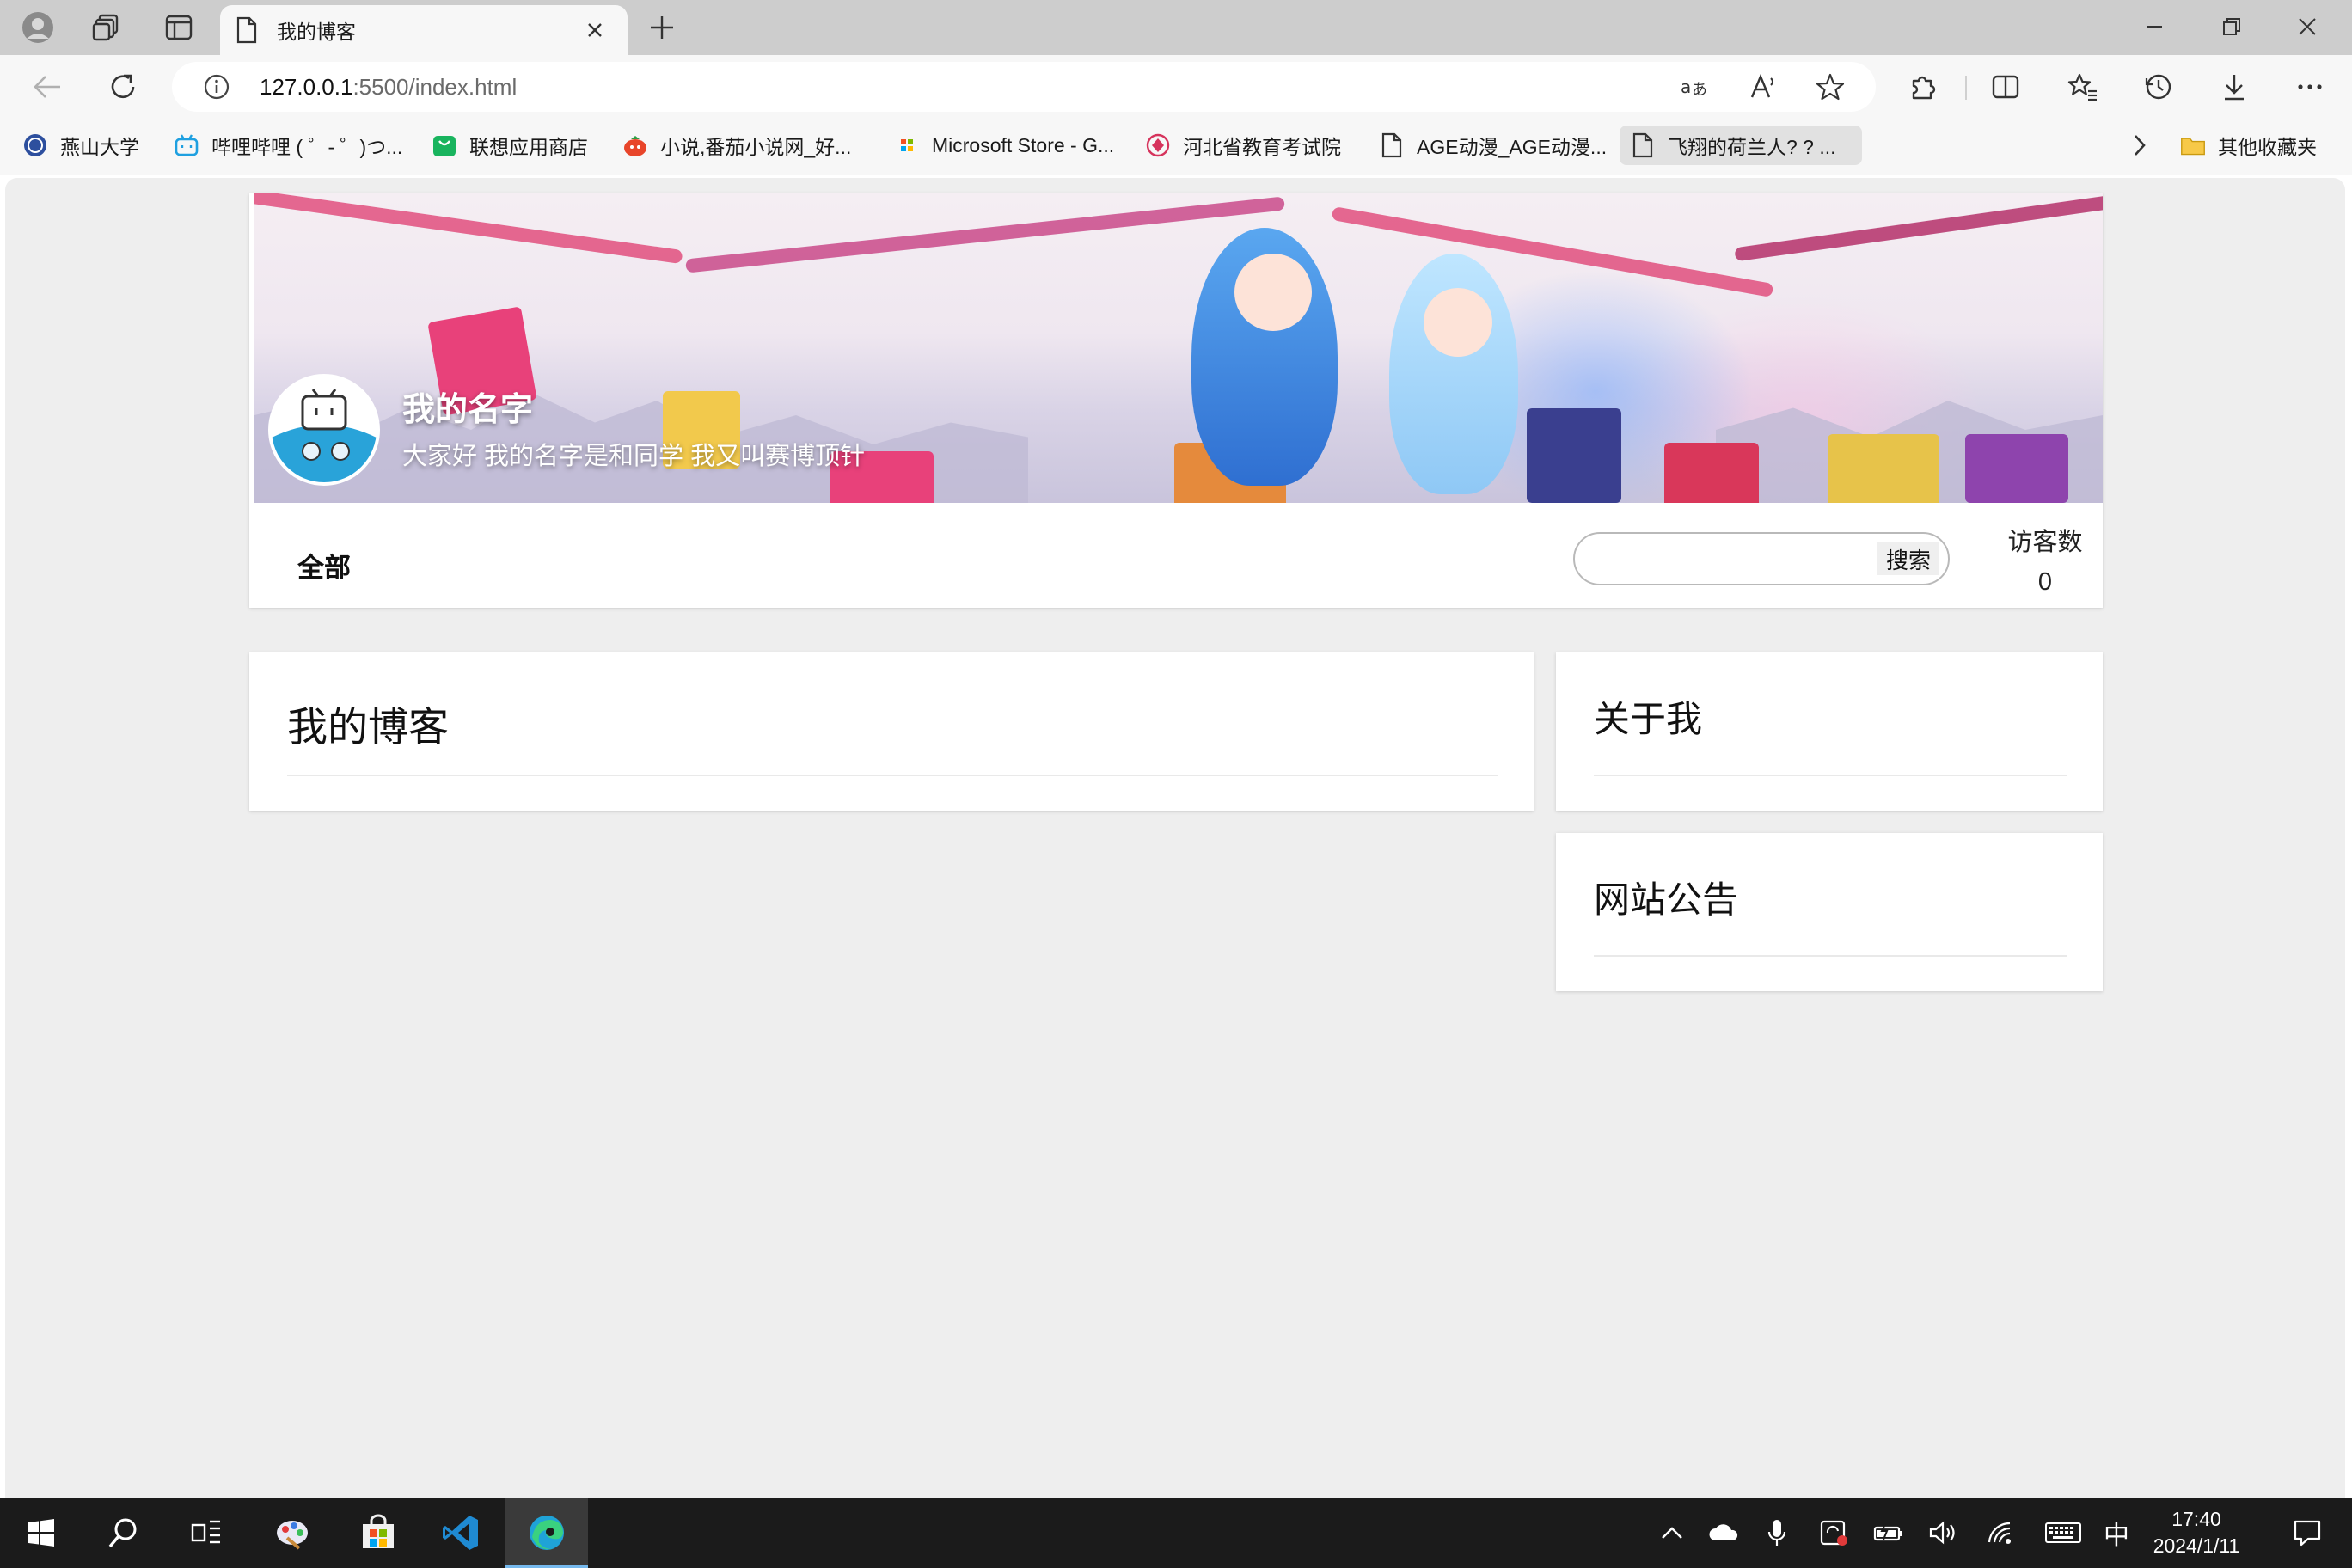  I want to click on bookmark-lenovo-store: 联想应用商店, so click(509, 145).